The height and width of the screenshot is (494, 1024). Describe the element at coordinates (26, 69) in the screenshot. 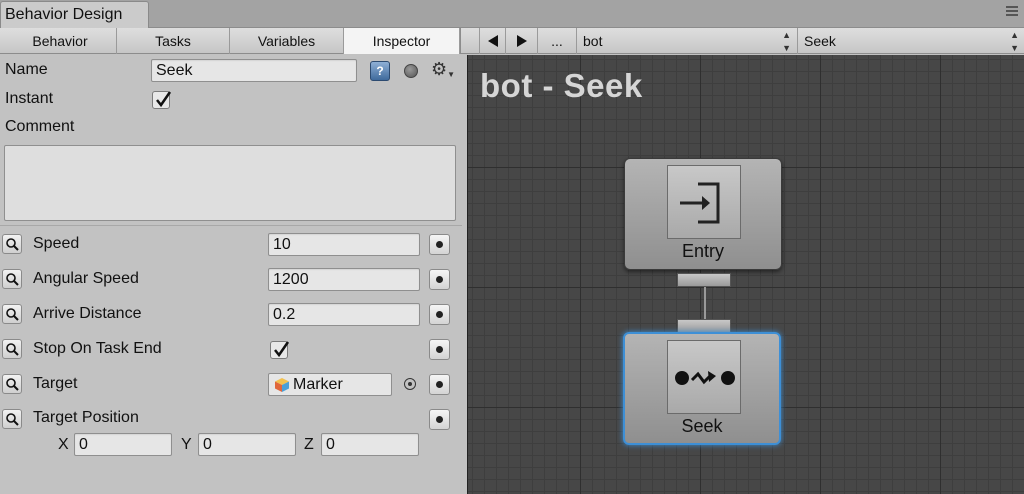

I see `name-label: Name` at that location.